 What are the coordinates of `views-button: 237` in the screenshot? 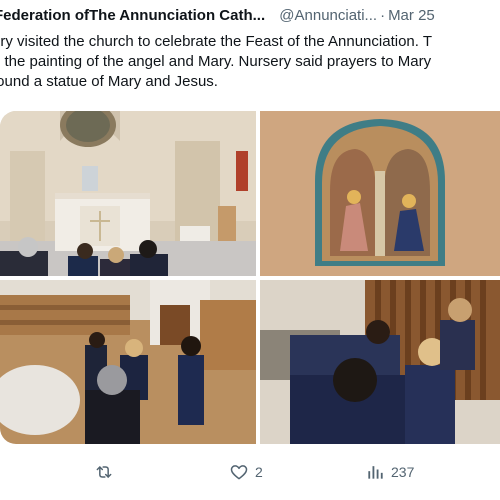 It's located at (389, 472).